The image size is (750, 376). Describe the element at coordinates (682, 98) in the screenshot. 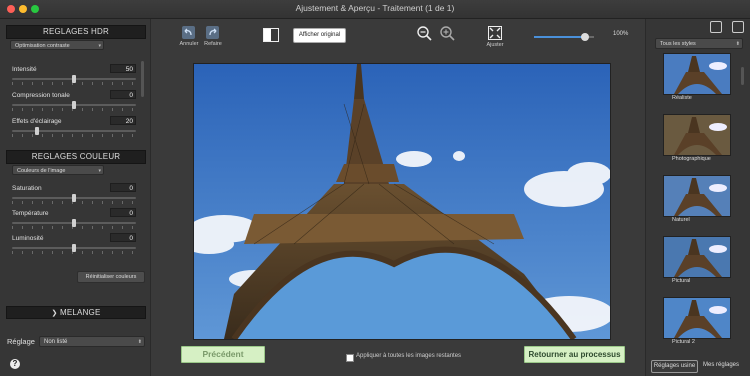

I see `style-thumbnail-label: Réaliste` at that location.